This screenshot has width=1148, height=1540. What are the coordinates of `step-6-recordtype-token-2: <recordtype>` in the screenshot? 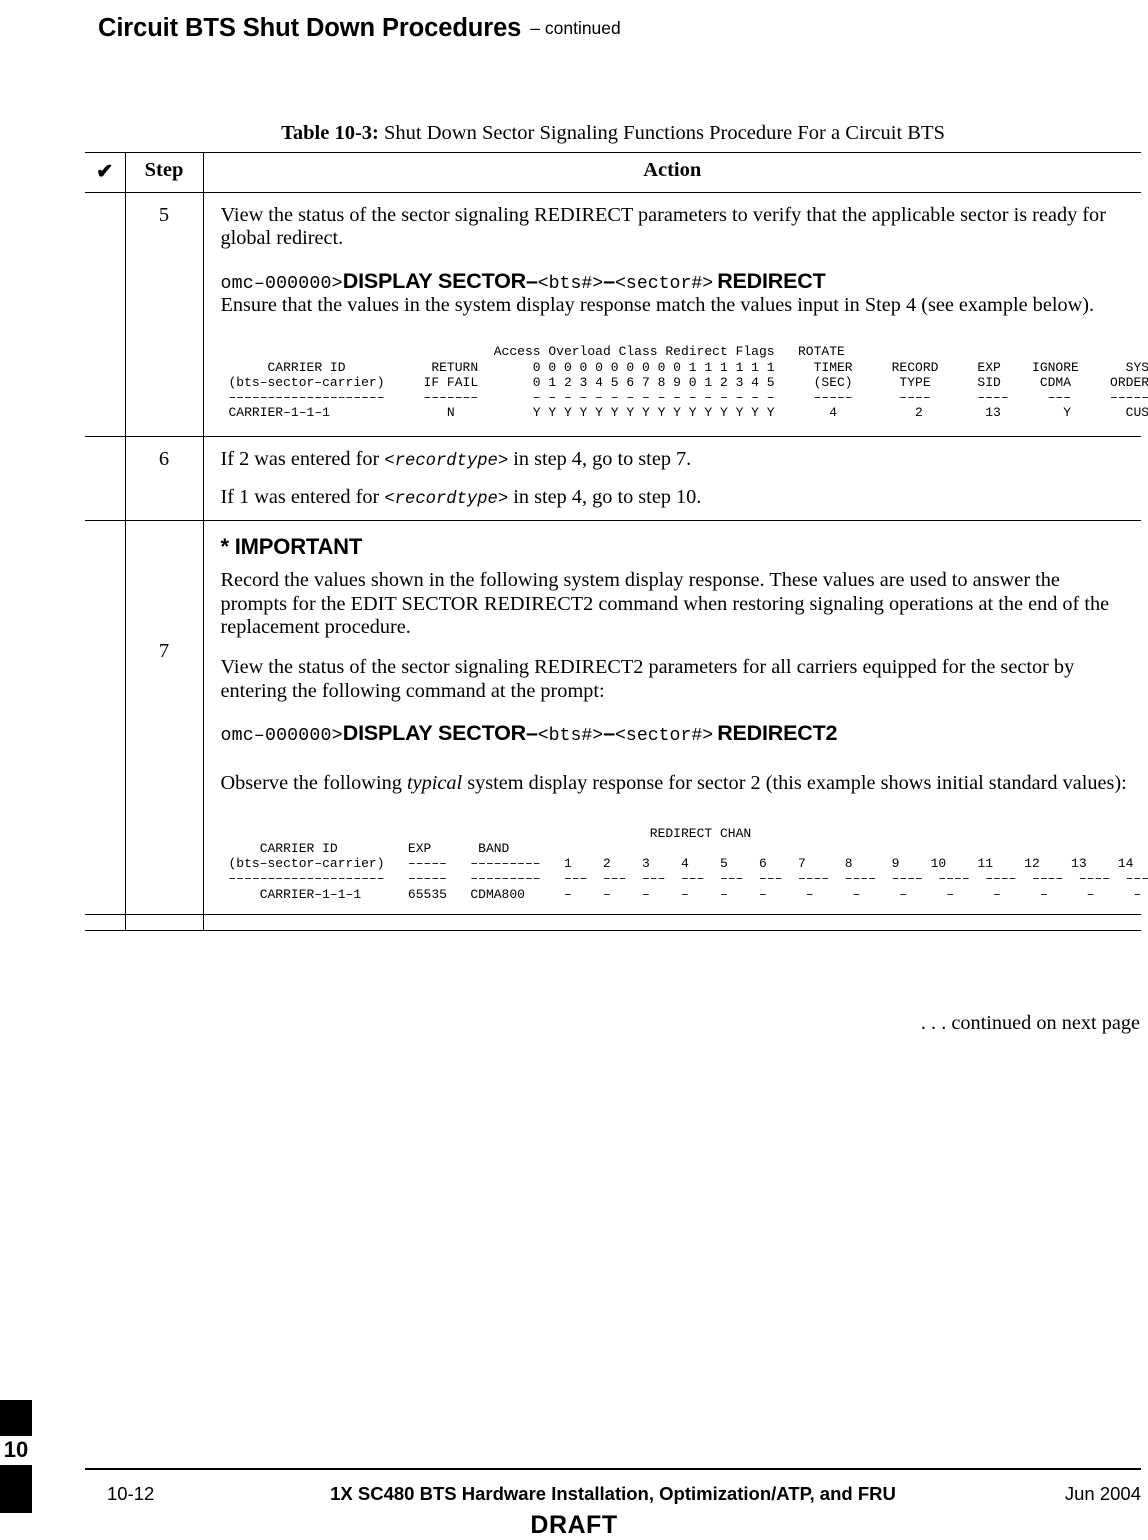 It's located at (446, 500).